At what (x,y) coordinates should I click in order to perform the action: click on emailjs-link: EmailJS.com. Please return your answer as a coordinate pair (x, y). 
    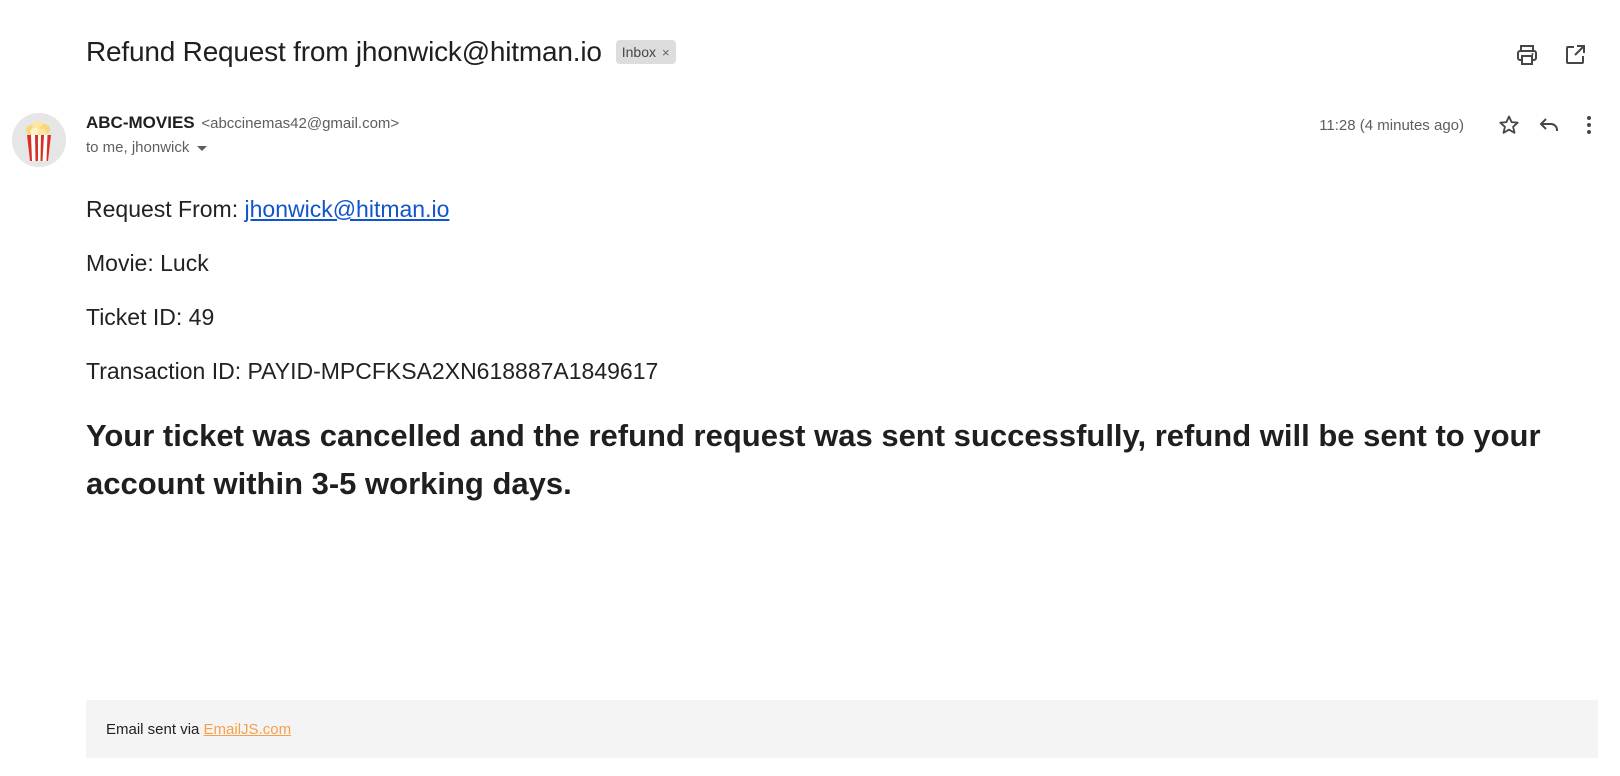
    Looking at the image, I should click on (248, 729).